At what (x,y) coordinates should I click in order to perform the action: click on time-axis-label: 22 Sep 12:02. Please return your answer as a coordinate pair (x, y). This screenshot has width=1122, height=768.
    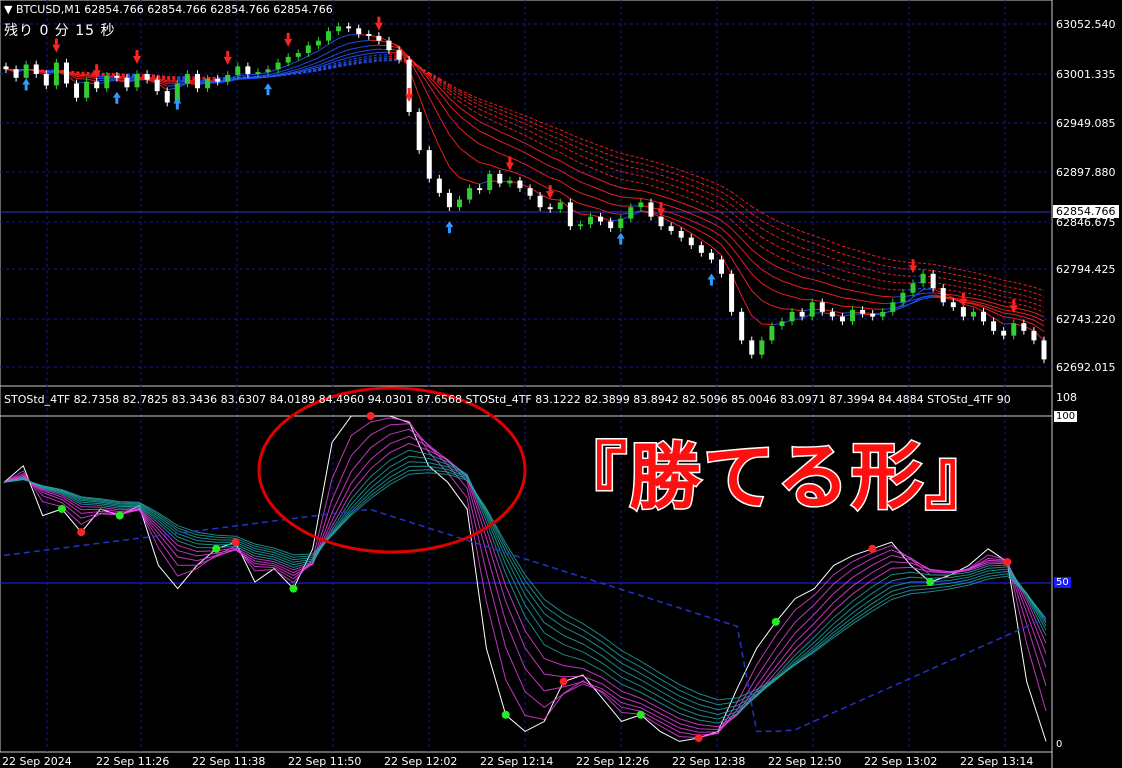
    Looking at the image, I should click on (421, 761).